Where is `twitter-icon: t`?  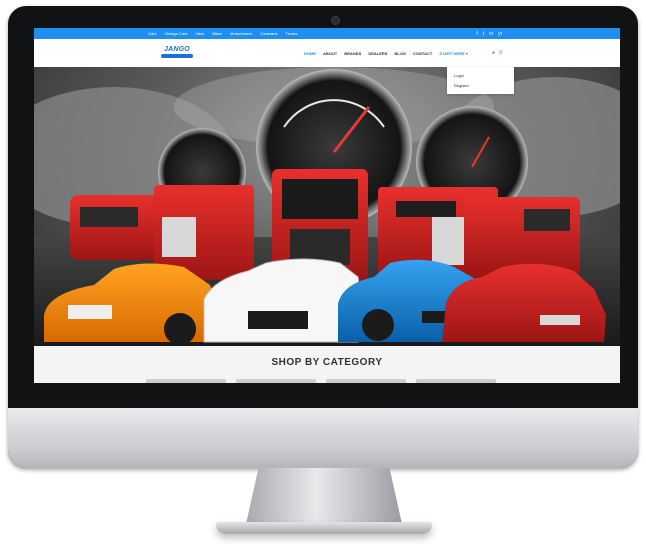
twitter-icon: t is located at coordinates (483, 34).